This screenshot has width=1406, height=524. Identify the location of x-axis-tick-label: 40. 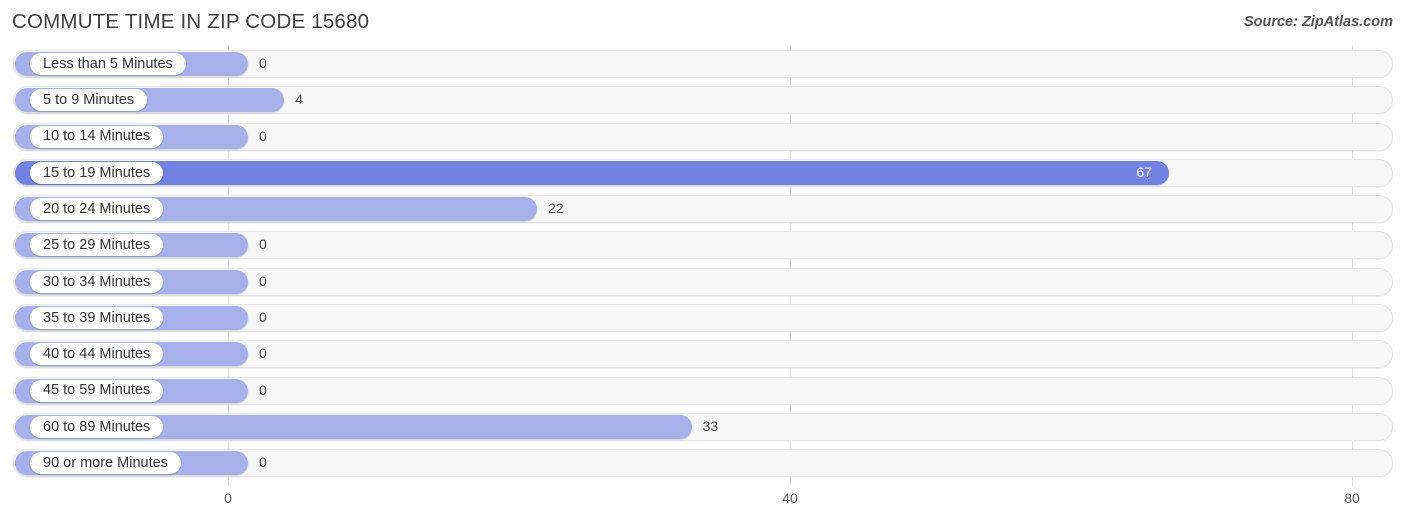
(790, 498).